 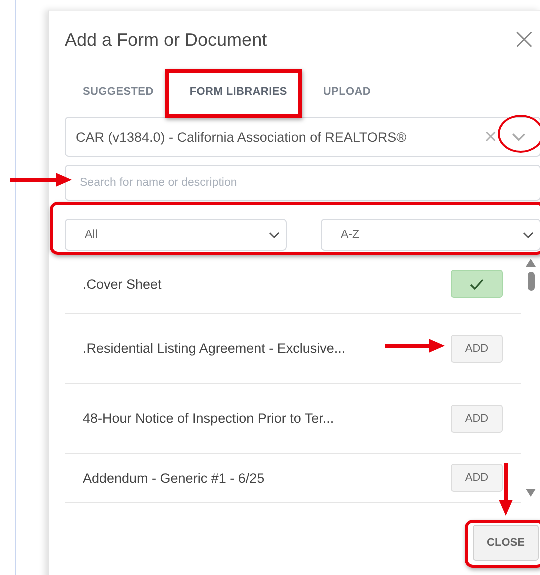 I want to click on filter-select: All, so click(x=176, y=235).